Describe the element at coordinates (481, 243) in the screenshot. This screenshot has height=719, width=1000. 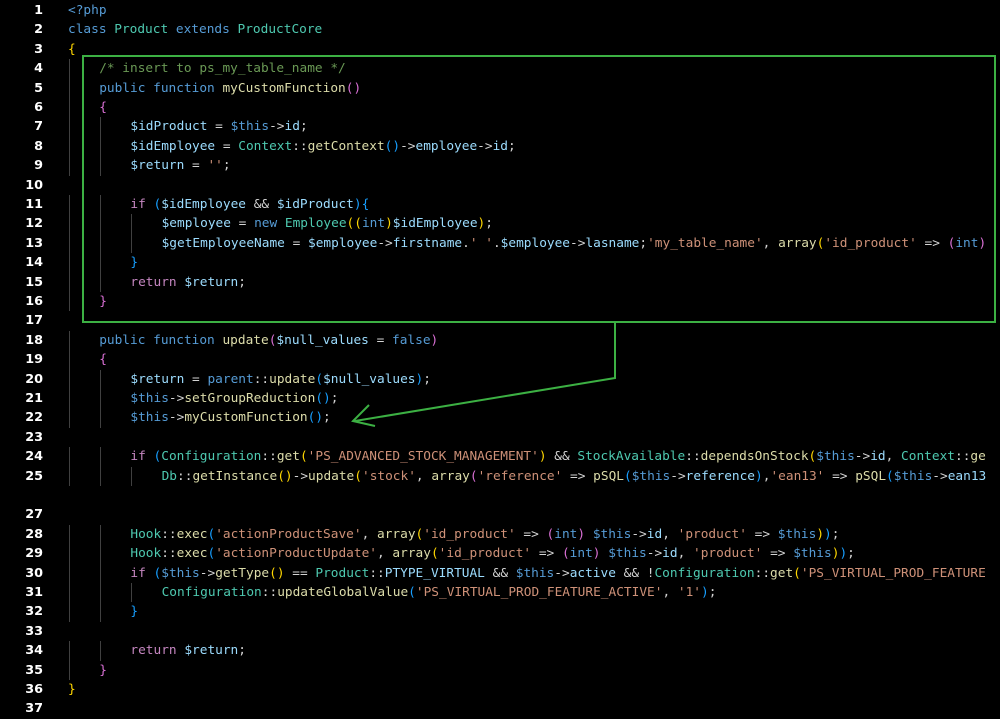
I see `code-token: ' '` at that location.